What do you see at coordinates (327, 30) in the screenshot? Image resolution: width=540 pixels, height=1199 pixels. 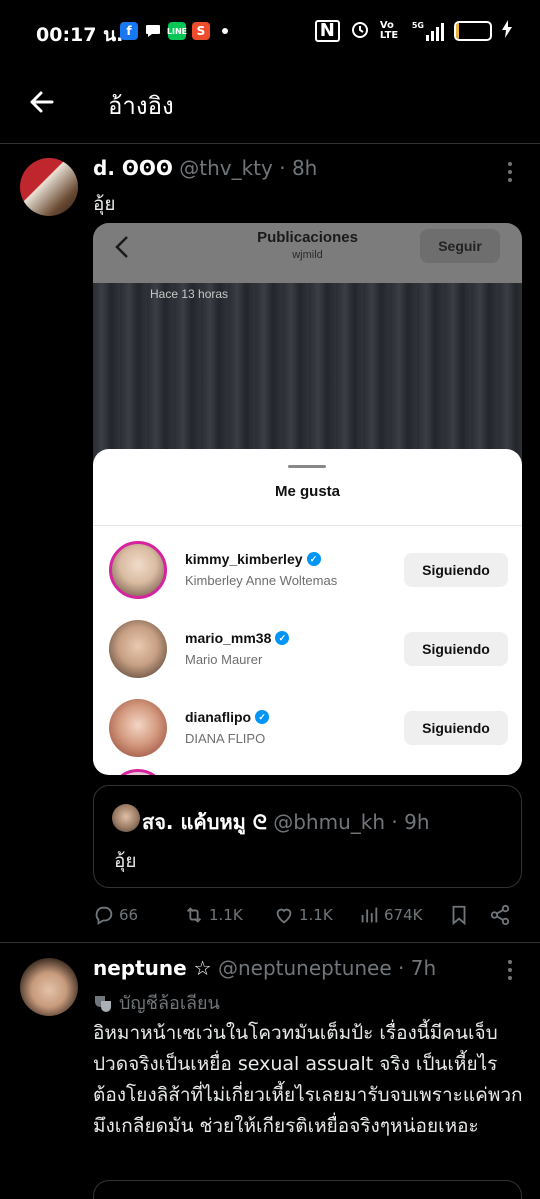 I see `nfc-icon: N` at bounding box center [327, 30].